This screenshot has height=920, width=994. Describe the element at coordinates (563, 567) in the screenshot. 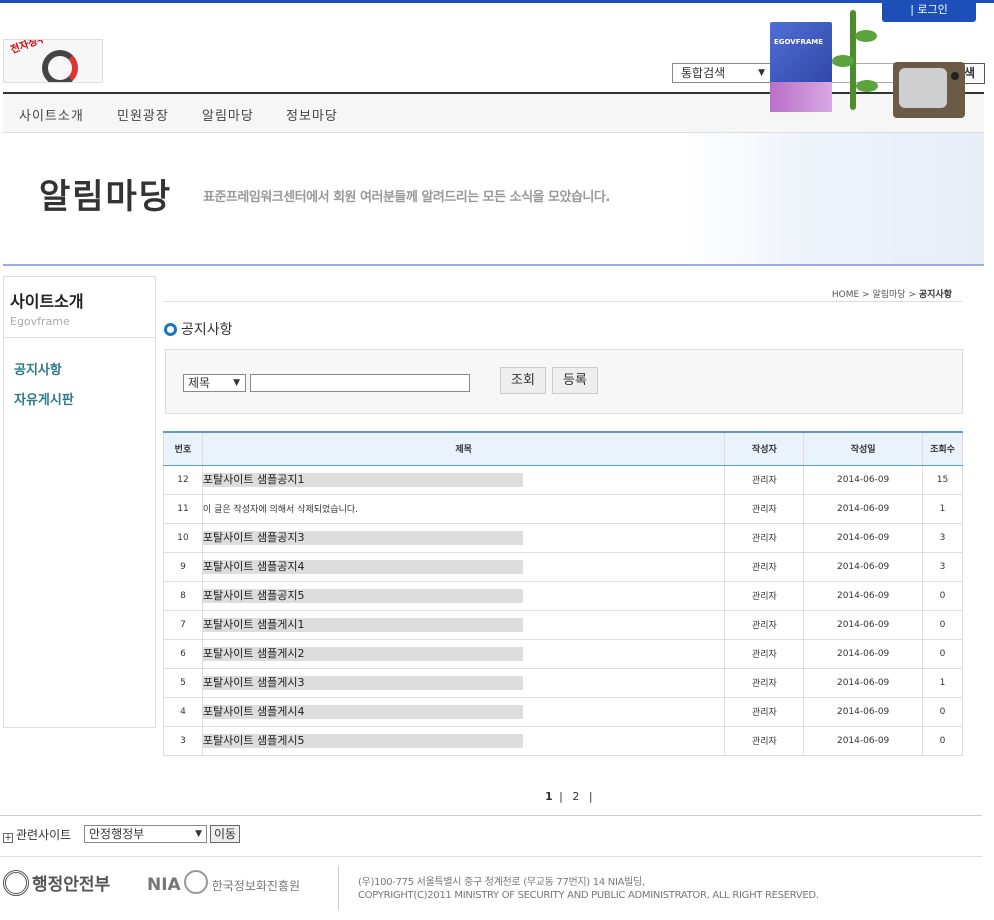

I see `table-row: 9 포탈사이트 샘플공지4 관리자 2014-06-09 3` at that location.